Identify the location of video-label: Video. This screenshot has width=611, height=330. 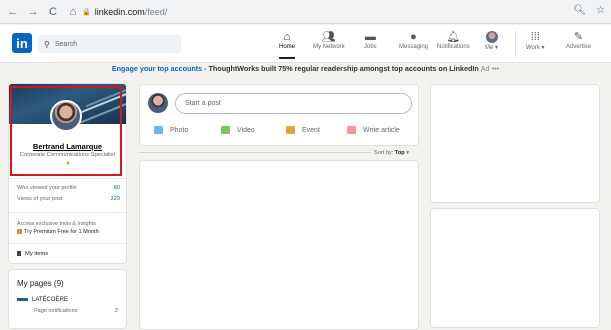
(246, 130).